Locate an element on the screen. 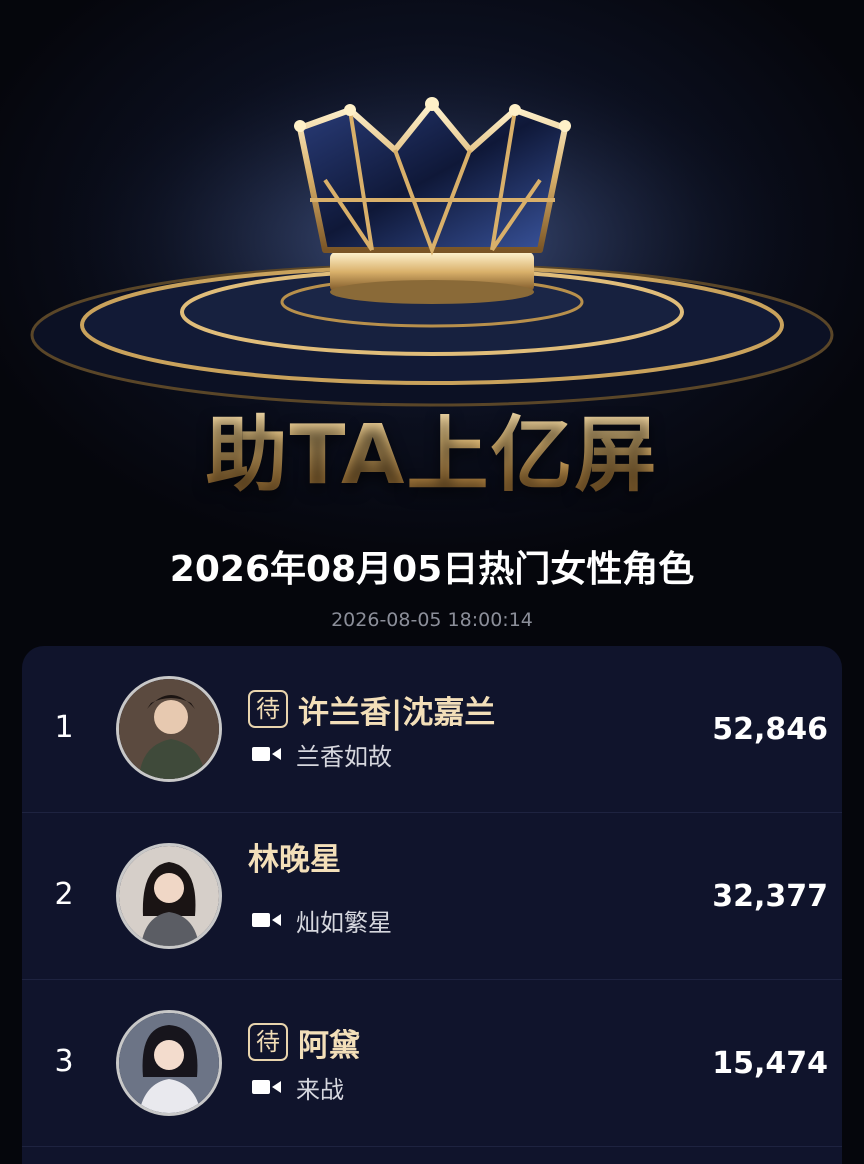  divider is located at coordinates (432, 1146).